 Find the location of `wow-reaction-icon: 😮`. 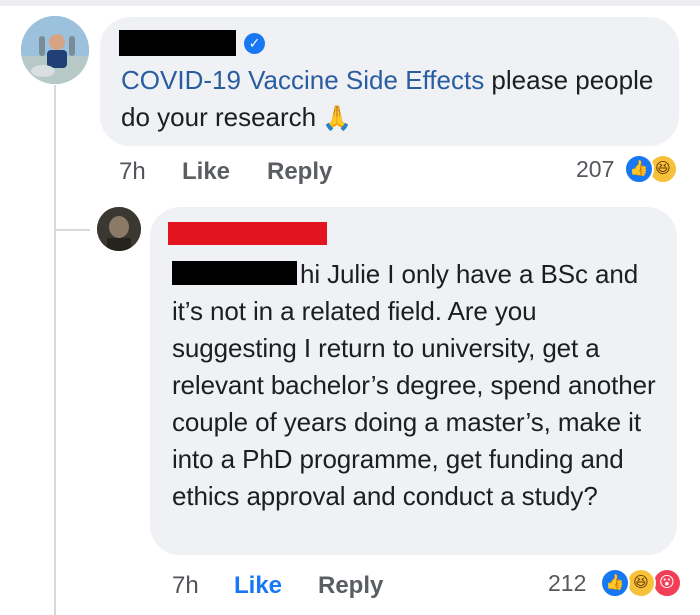

wow-reaction-icon: 😮 is located at coordinates (667, 583).